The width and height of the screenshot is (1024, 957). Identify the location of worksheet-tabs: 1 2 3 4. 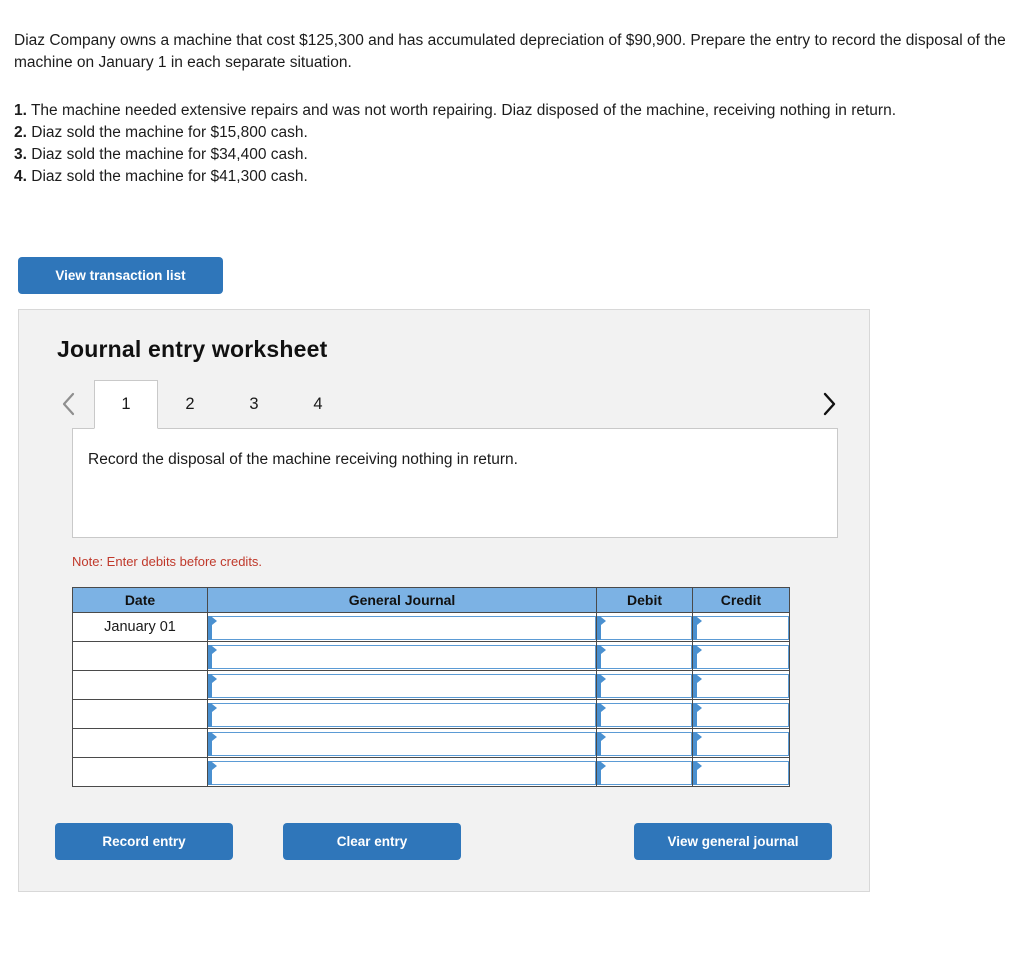
(222, 404).